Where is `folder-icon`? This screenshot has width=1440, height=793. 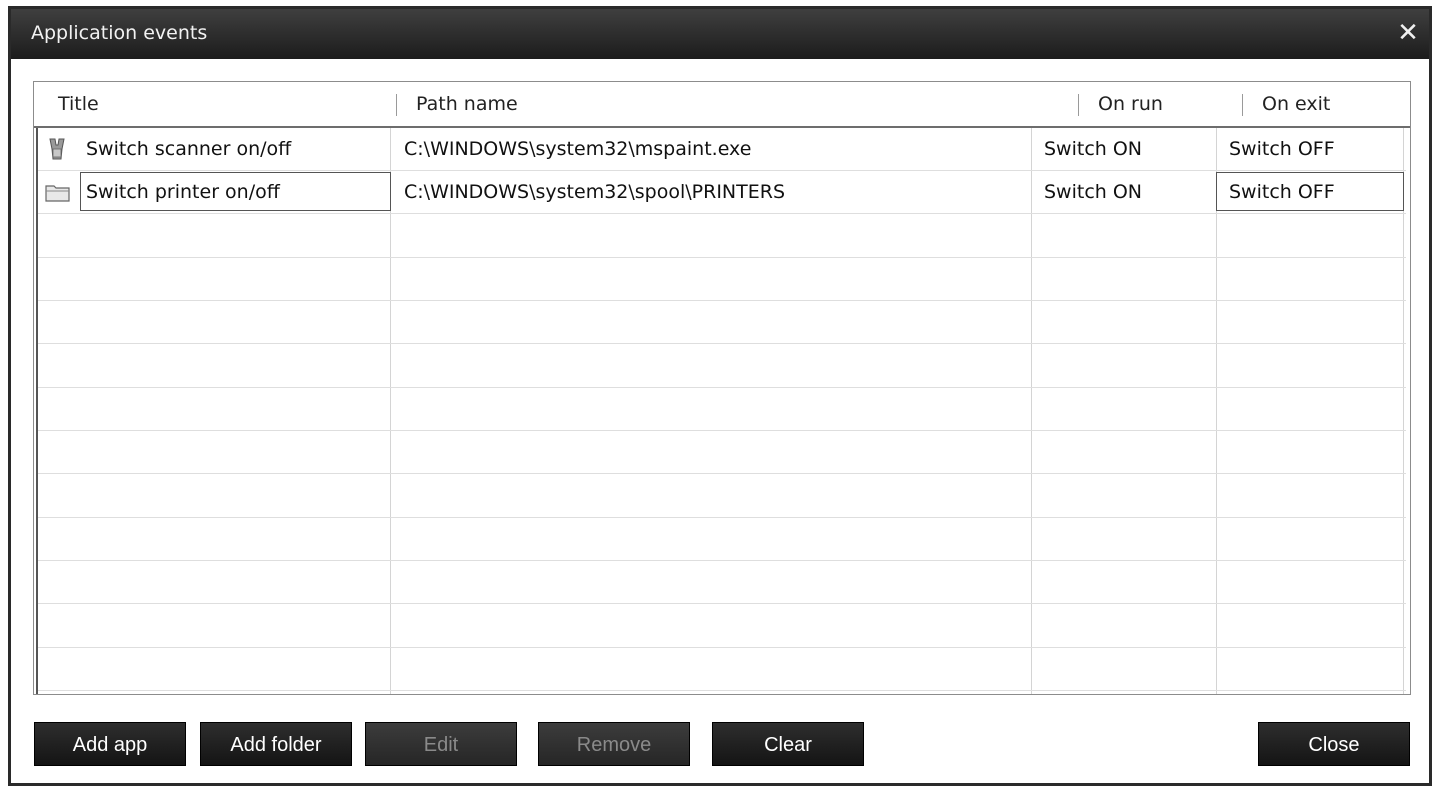
folder-icon is located at coordinates (57, 192).